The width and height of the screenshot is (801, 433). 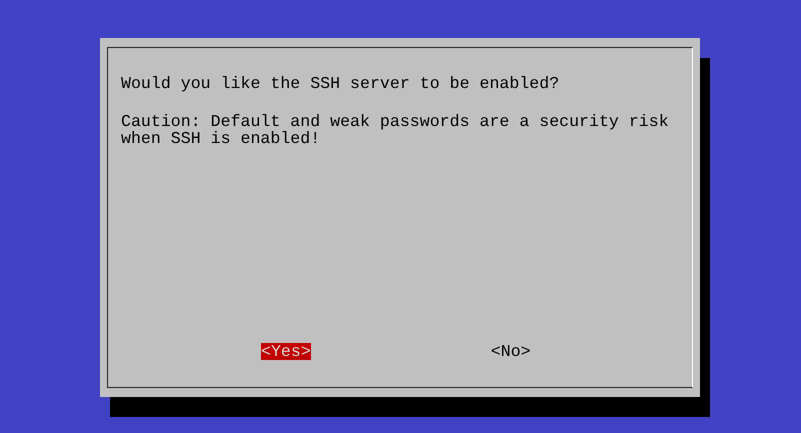 What do you see at coordinates (510, 351) in the screenshot?
I see `no-button: <No>` at bounding box center [510, 351].